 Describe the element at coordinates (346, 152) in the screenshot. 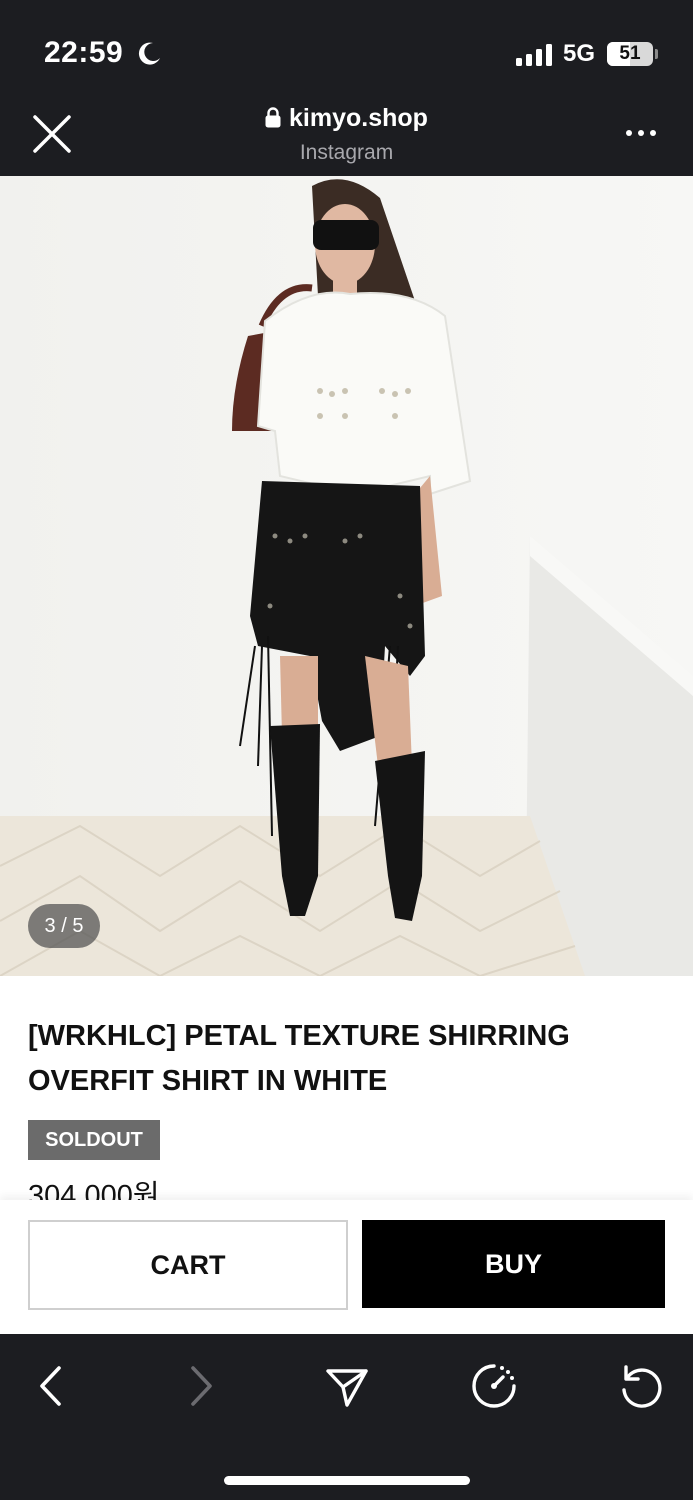

I see `source-label: Instagram` at that location.